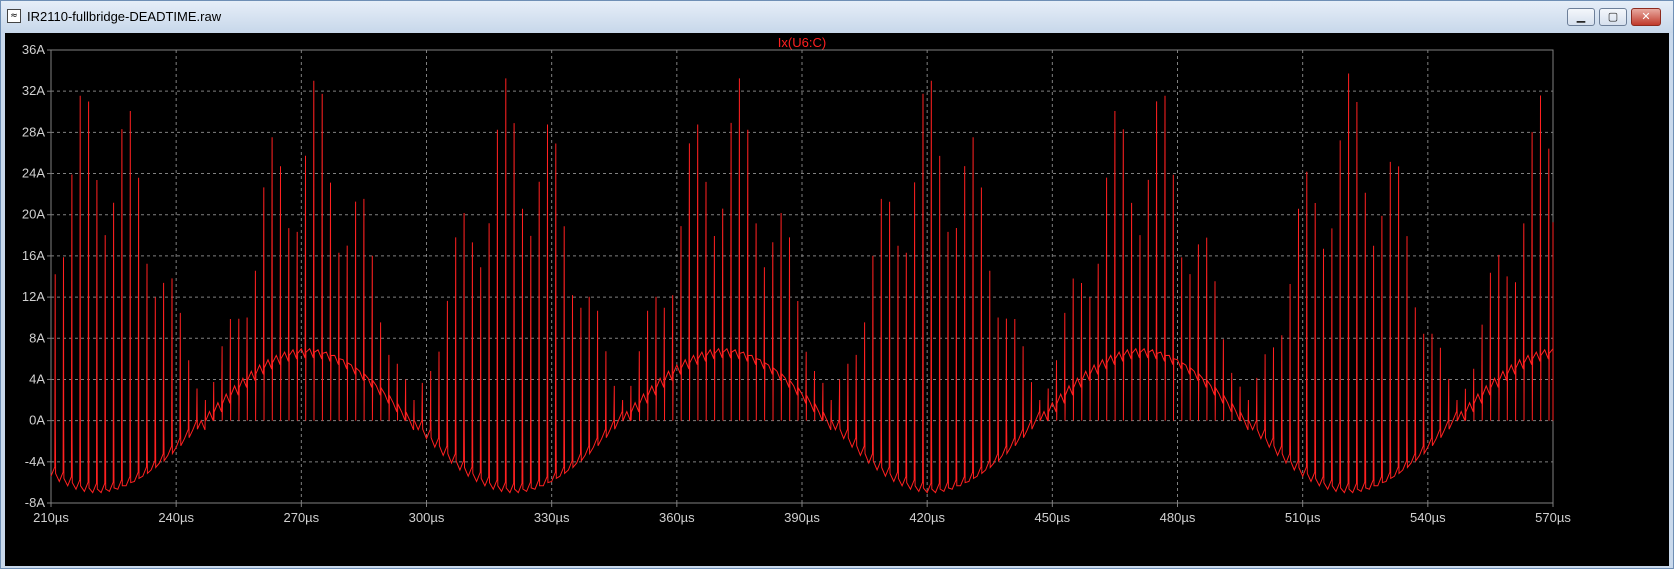 The image size is (1674, 569). I want to click on y-tick-label: 32A, so click(33, 90).